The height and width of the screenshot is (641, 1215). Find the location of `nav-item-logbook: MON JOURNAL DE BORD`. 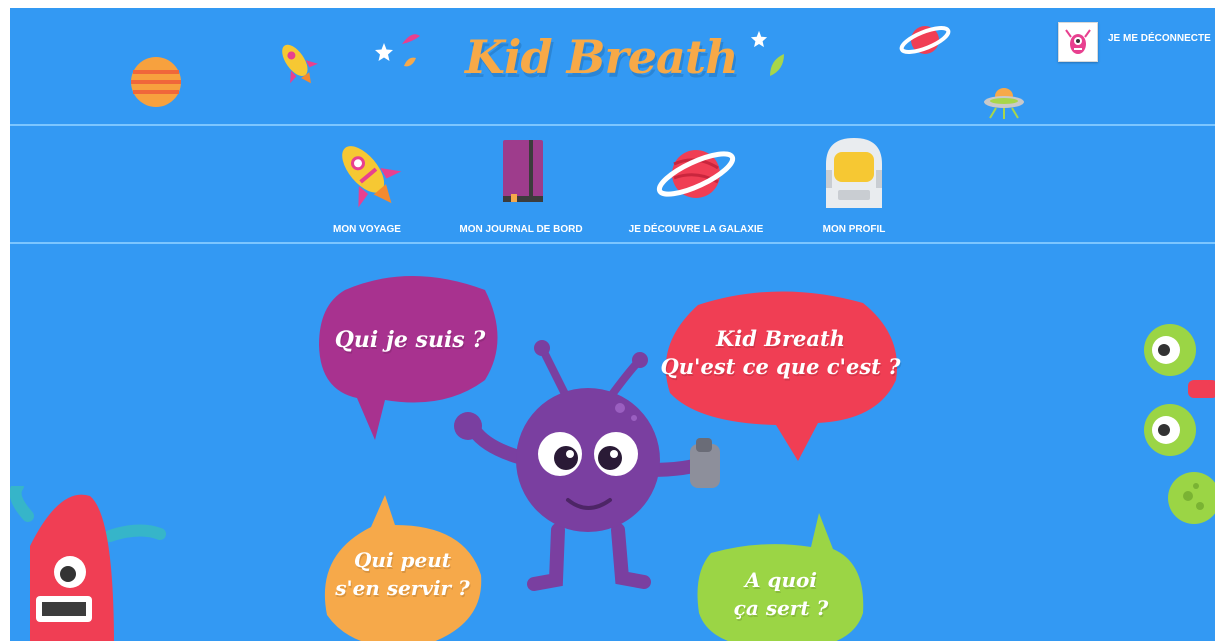

nav-item-logbook: MON JOURNAL DE BORD is located at coordinates (521, 181).